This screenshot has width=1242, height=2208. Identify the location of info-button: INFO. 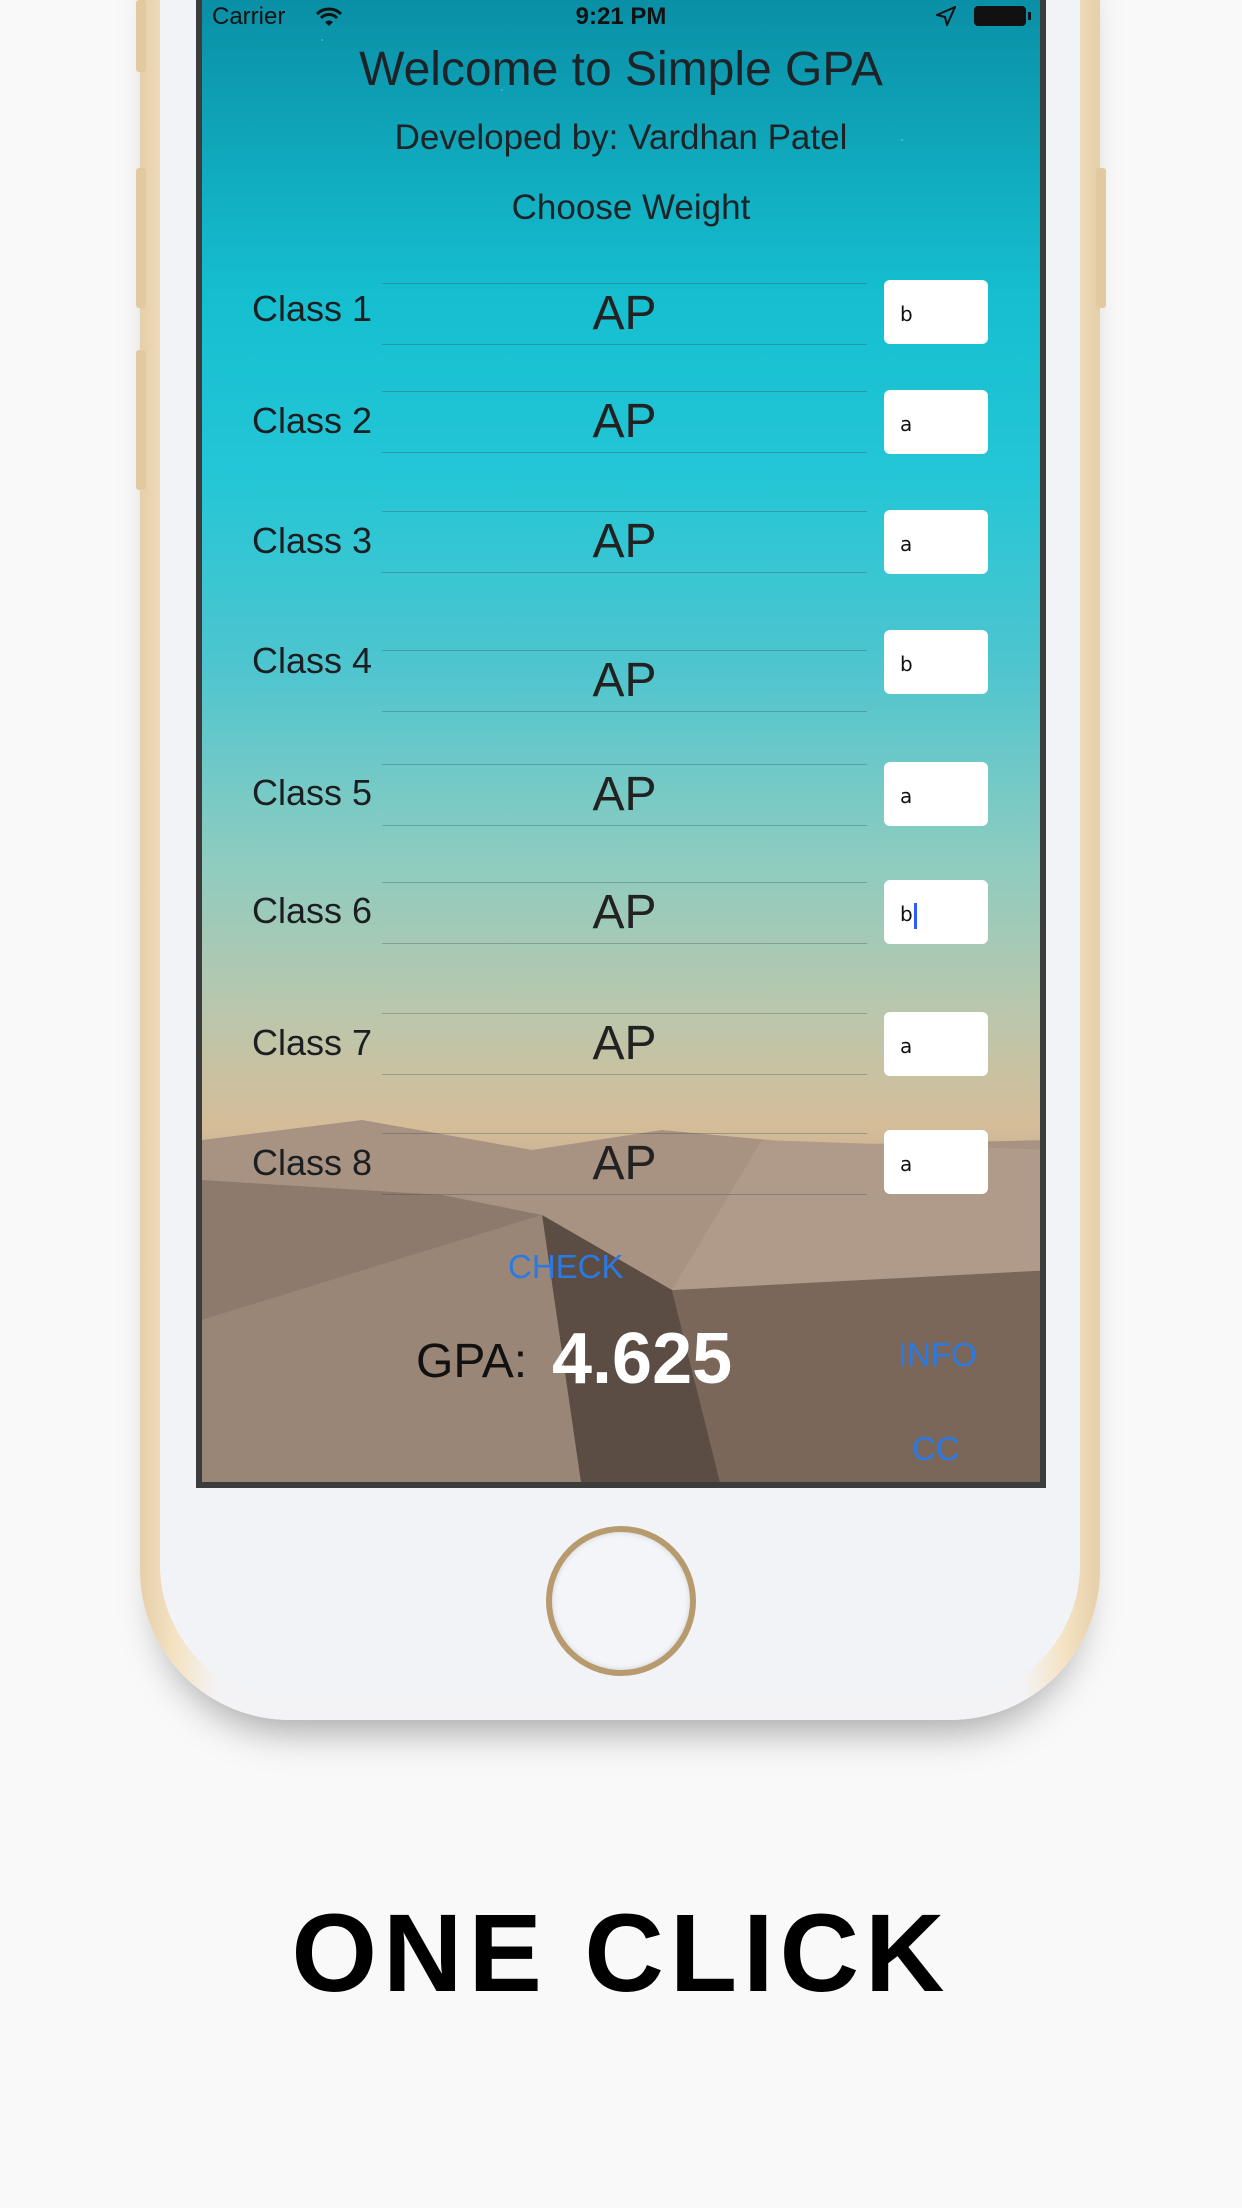
(937, 1355).